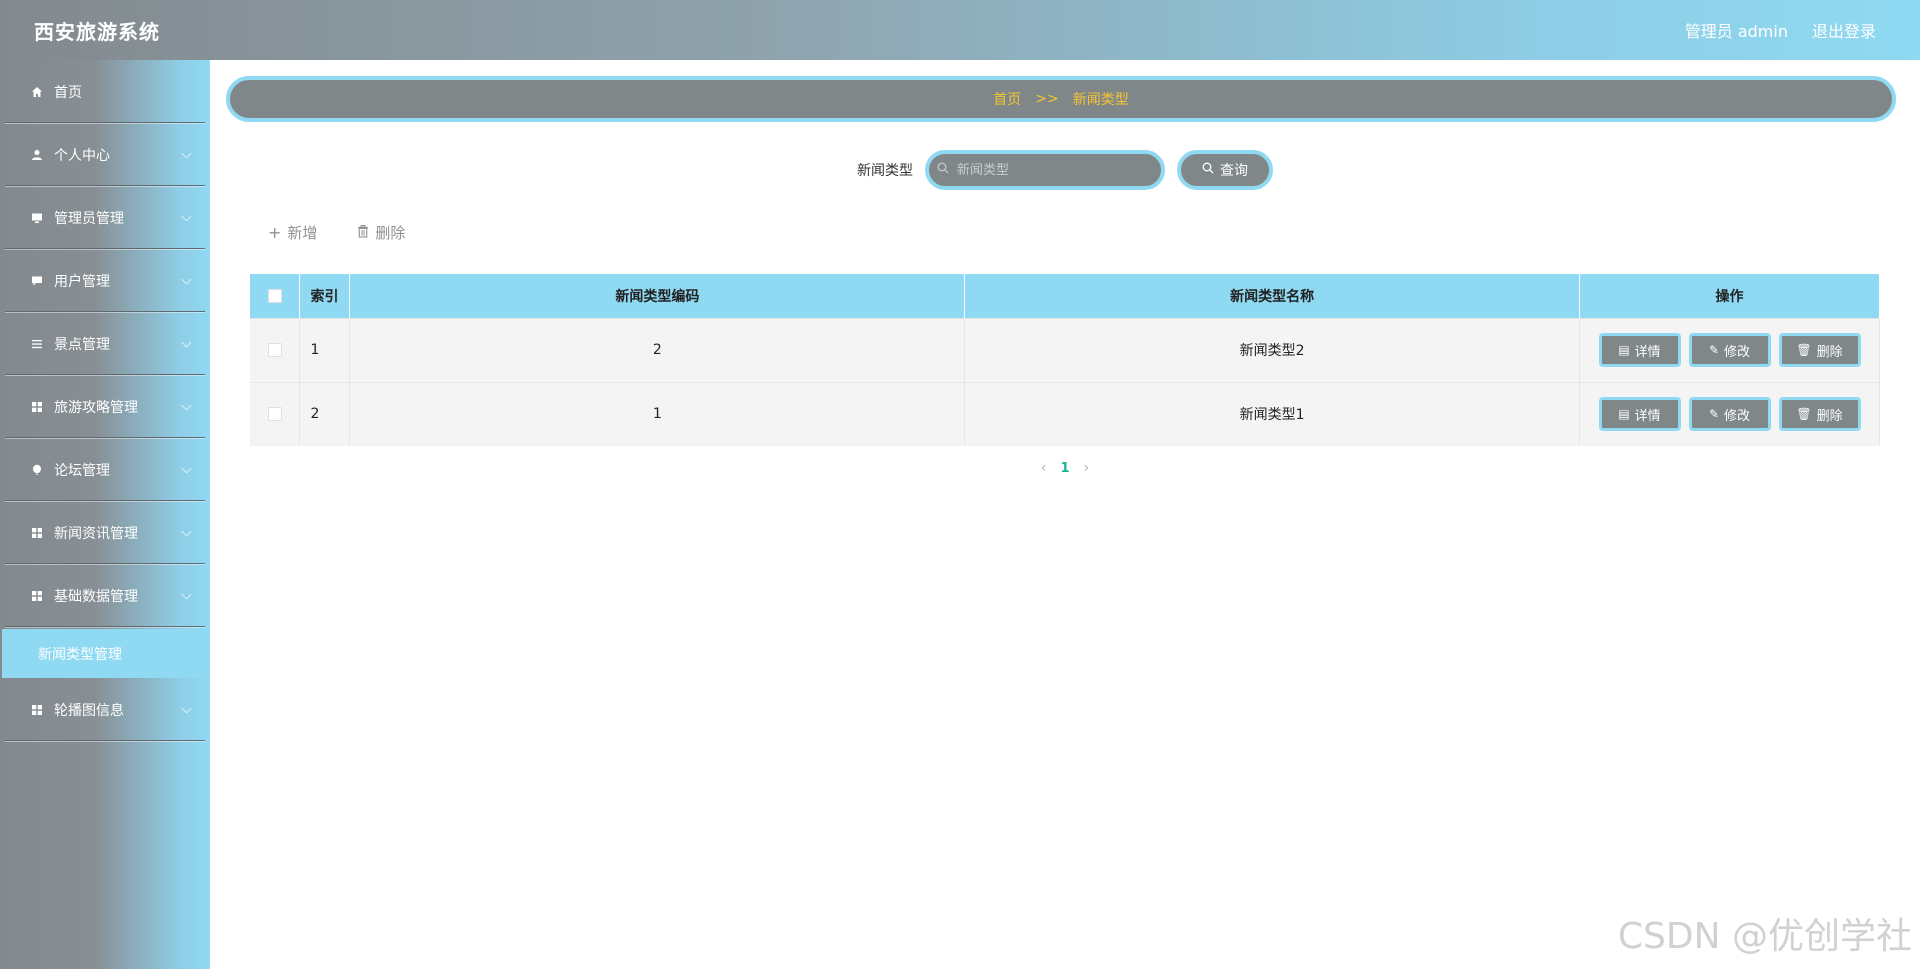 The image size is (1920, 969). What do you see at coordinates (657, 296) in the screenshot?
I see `column-header-code: 新闻类型编码` at bounding box center [657, 296].